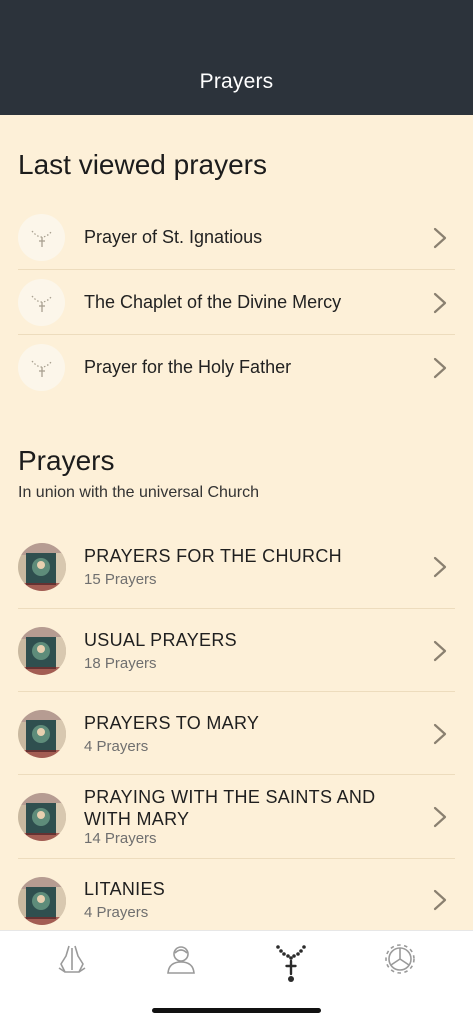 This screenshot has width=473, height=1024. I want to click on settings-gear-icon, so click(400, 961).